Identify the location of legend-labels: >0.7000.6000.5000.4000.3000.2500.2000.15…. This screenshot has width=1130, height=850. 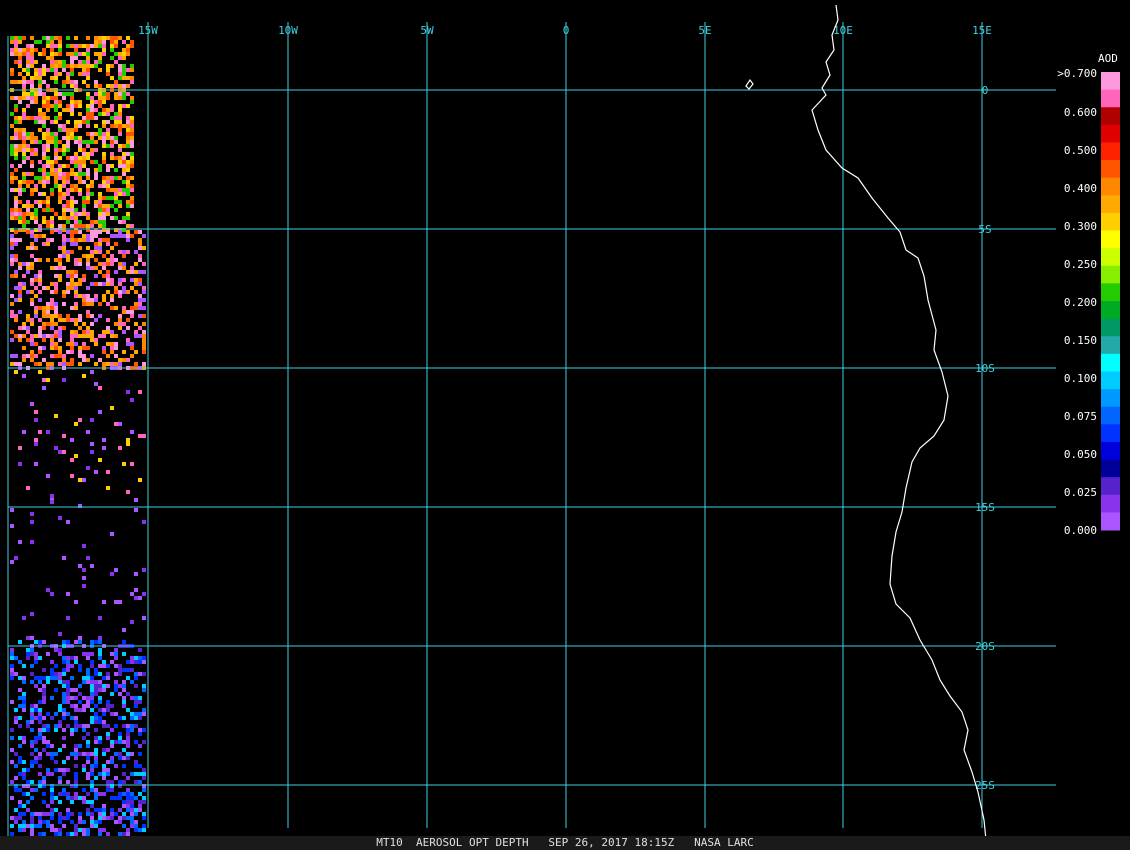
(1077, 302).